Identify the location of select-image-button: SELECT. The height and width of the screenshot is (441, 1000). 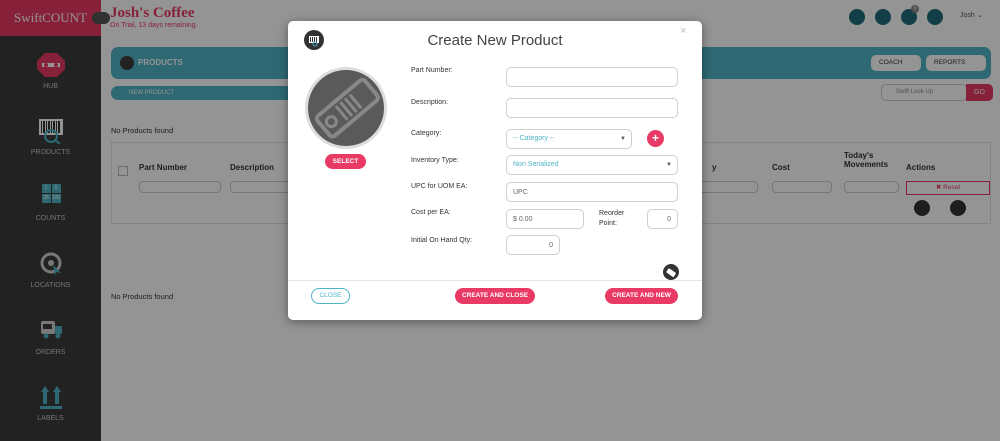
(345, 161).